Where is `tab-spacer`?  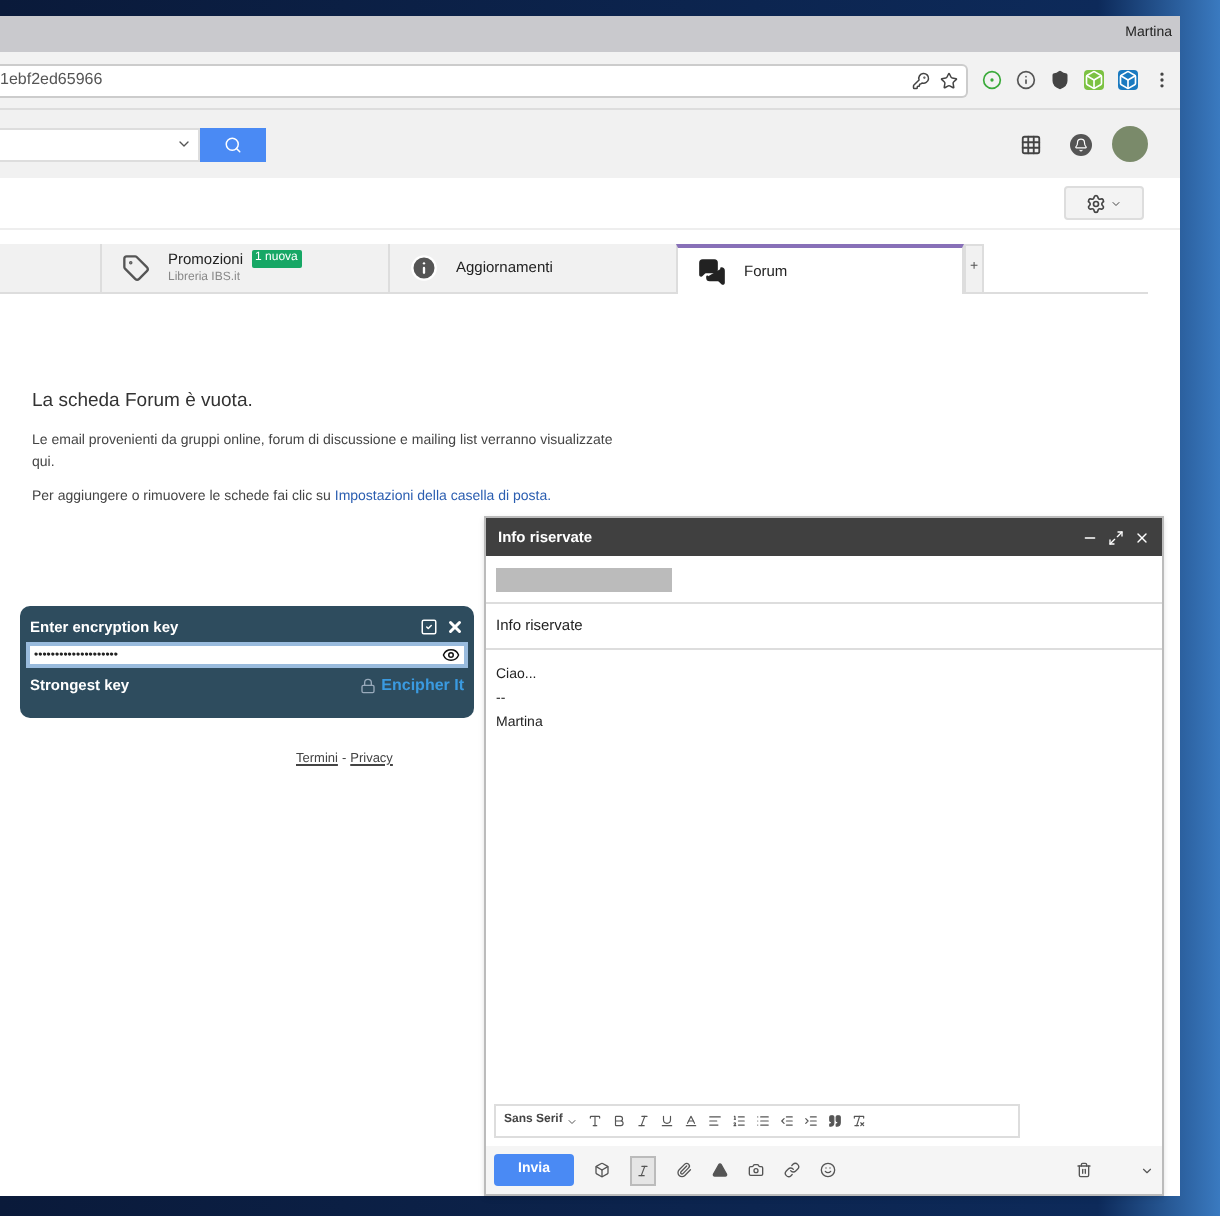 tab-spacer is located at coordinates (50, 269).